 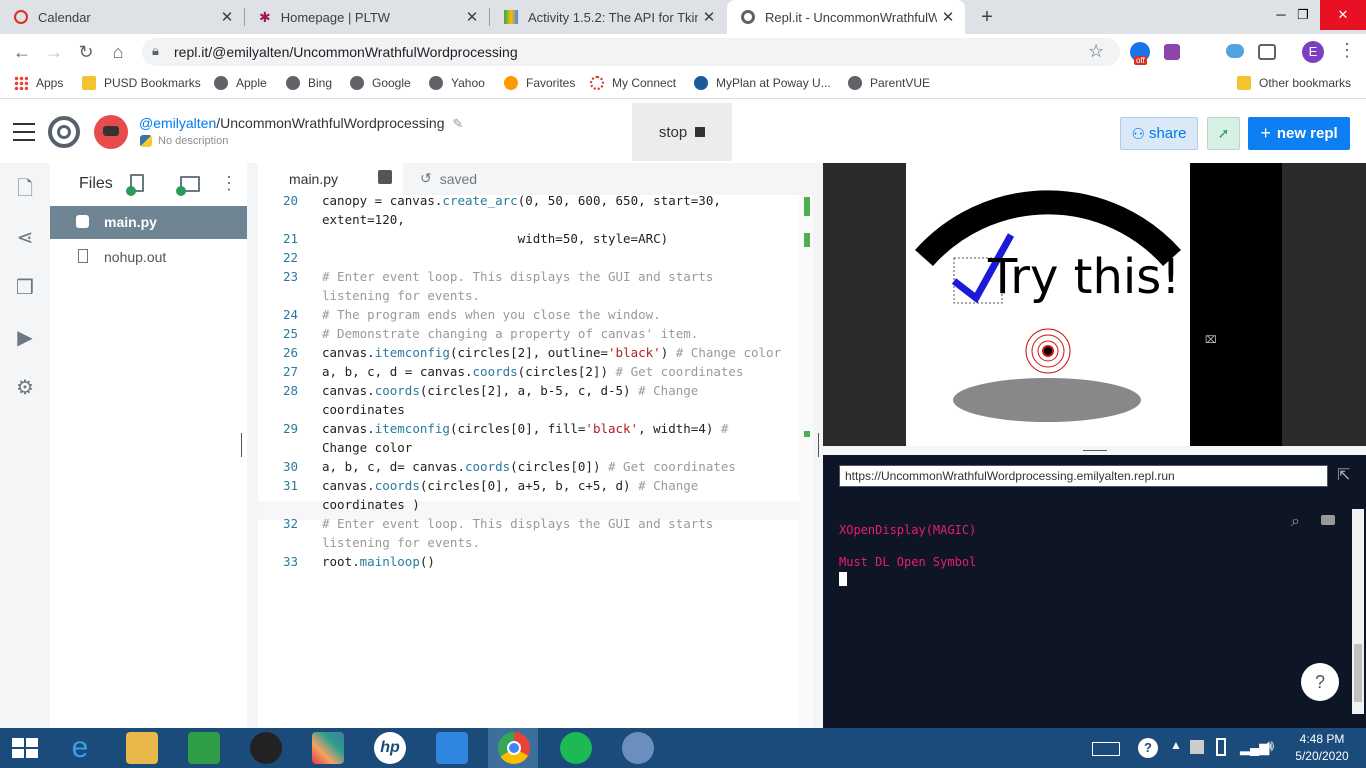 What do you see at coordinates (1221, 747) in the screenshot?
I see `battery-icon` at bounding box center [1221, 747].